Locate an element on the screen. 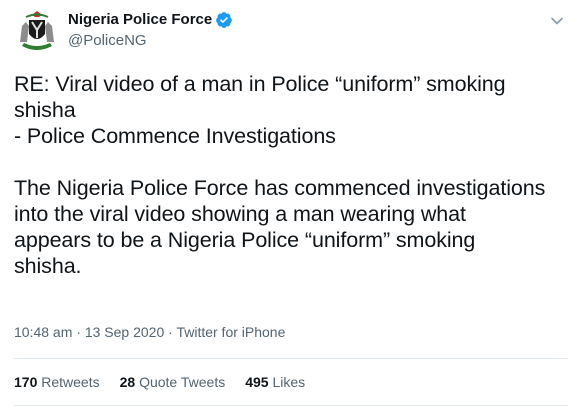 Image resolution: width=582 pixels, height=410 pixels. author-display-name: Nigeria Police Force is located at coordinates (140, 20).